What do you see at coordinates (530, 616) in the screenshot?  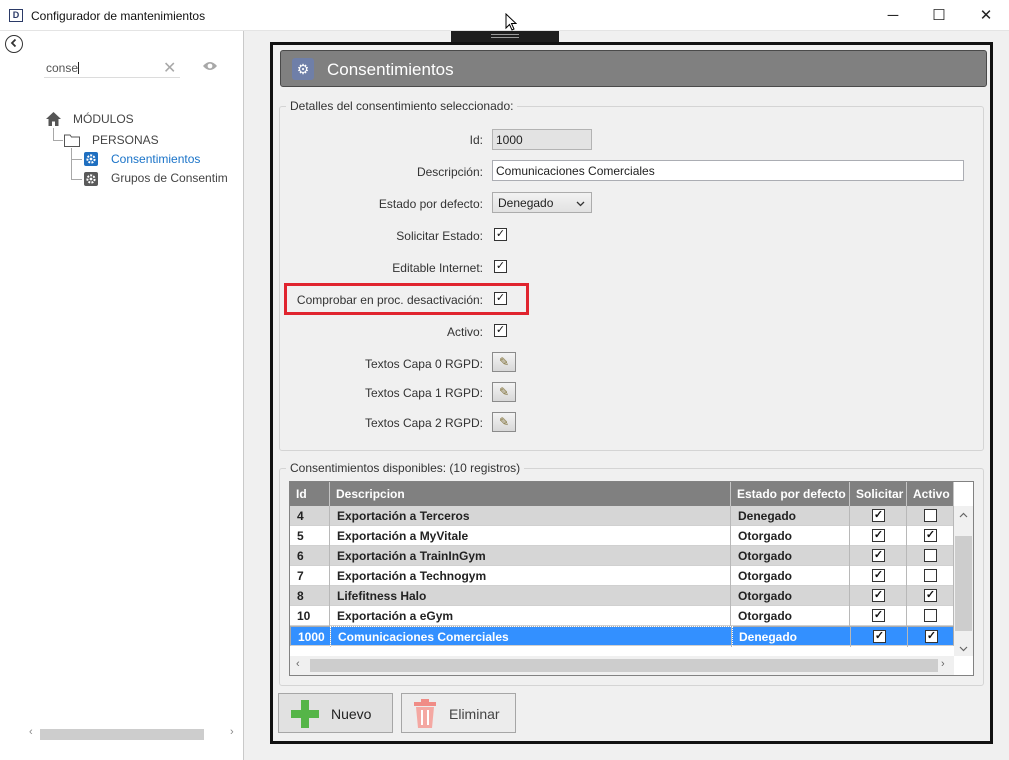 I see `cell-descripcion: Exportación a eGym` at bounding box center [530, 616].